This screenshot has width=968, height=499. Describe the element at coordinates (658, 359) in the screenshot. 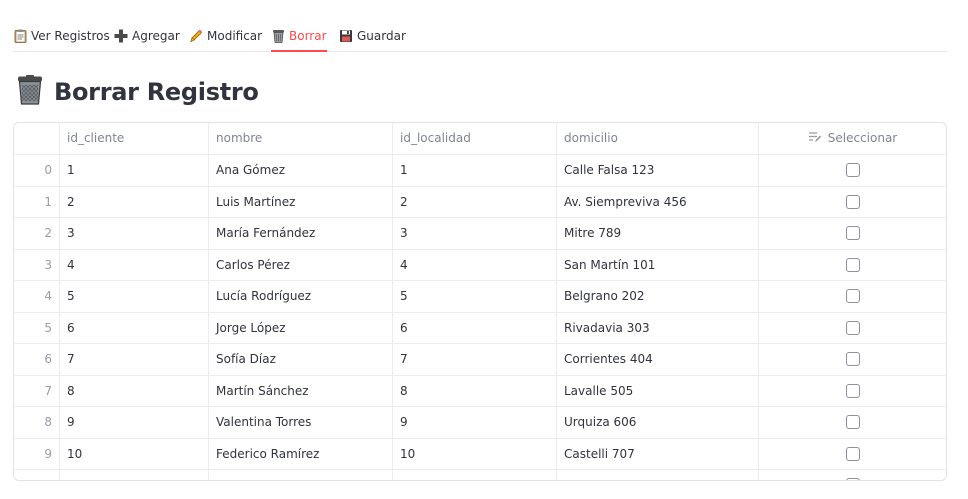

I see `cell-domicilio: Corrientes 404` at that location.